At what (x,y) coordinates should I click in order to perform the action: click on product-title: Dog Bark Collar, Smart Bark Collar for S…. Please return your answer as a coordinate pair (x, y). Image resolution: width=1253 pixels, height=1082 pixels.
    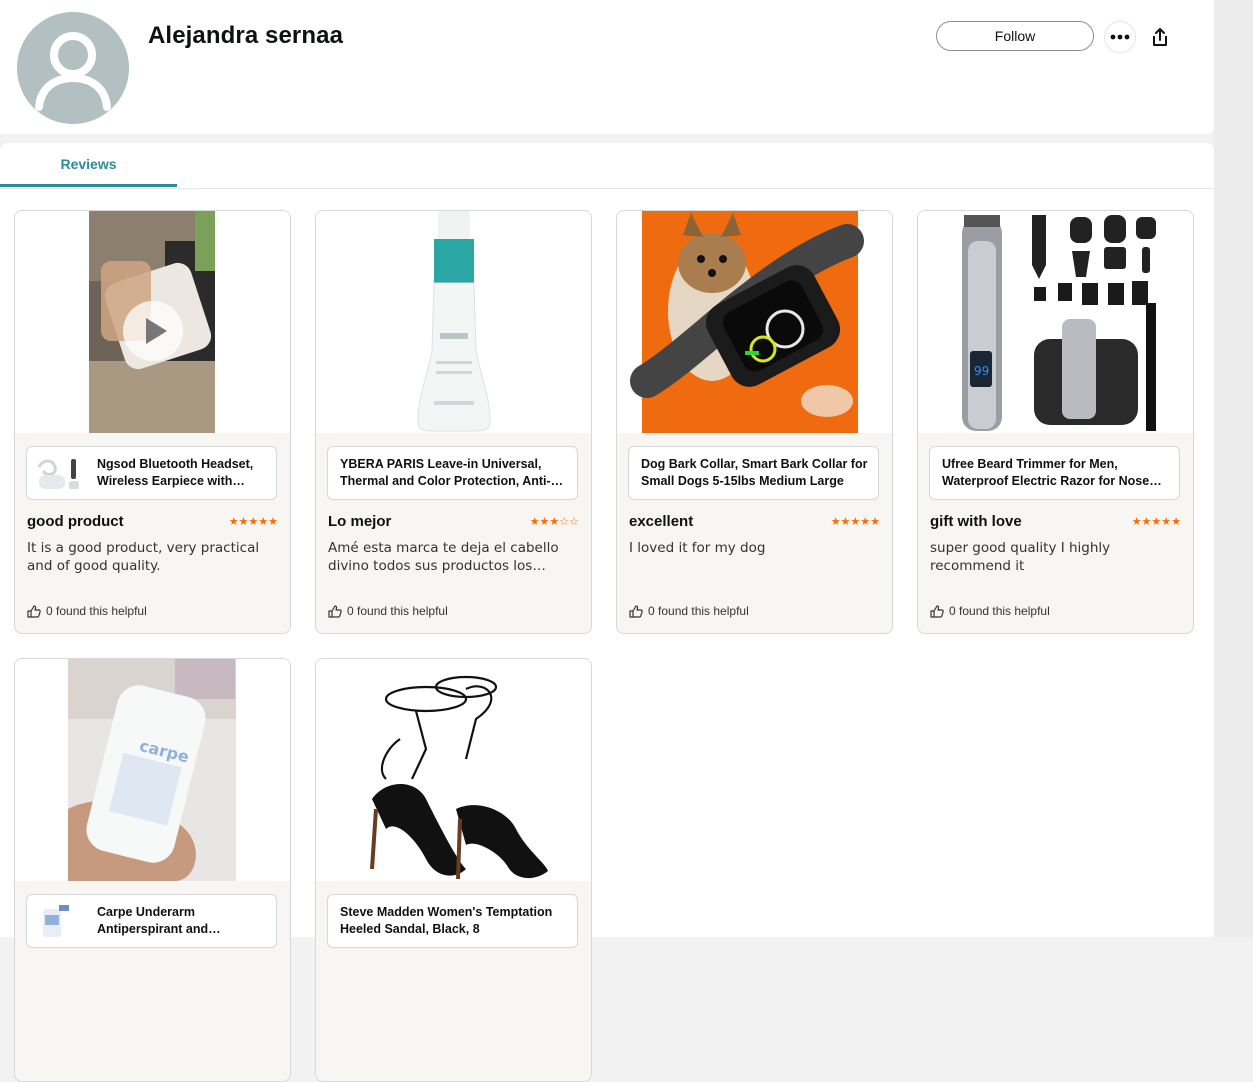
    Looking at the image, I should click on (754, 472).